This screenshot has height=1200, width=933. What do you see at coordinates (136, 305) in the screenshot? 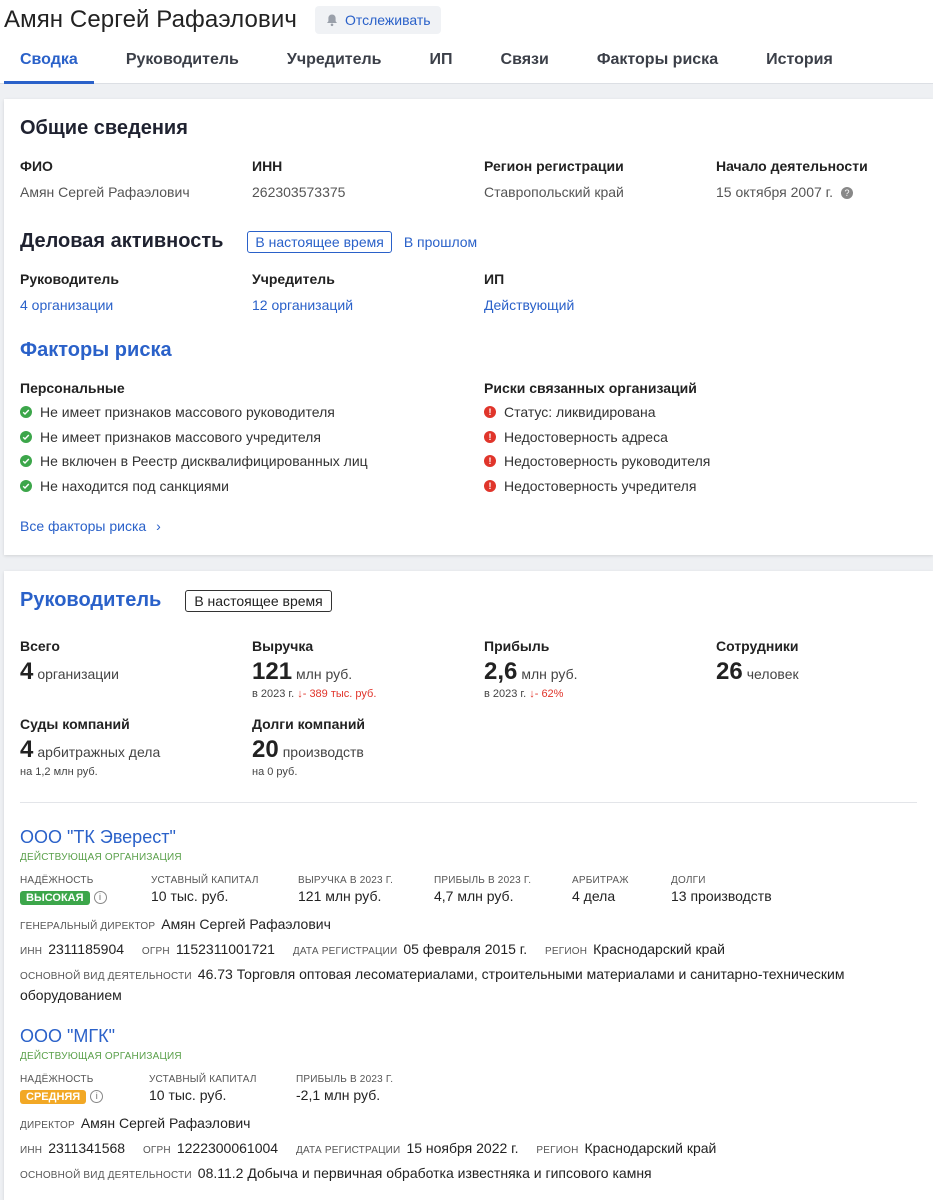
I see `manager-count-link: 4 организации` at bounding box center [136, 305].